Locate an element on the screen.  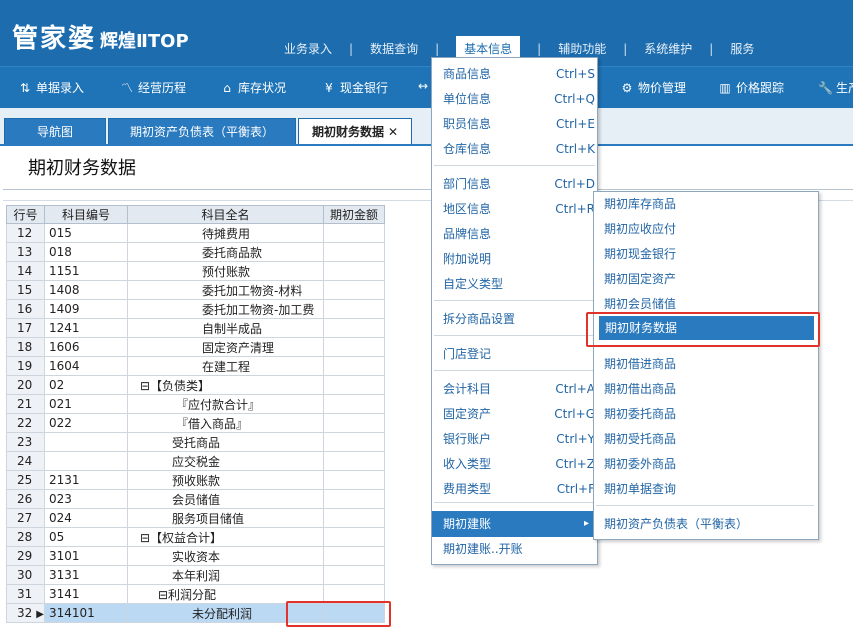
account-code-cell: 1241 is located at coordinates (86, 328).